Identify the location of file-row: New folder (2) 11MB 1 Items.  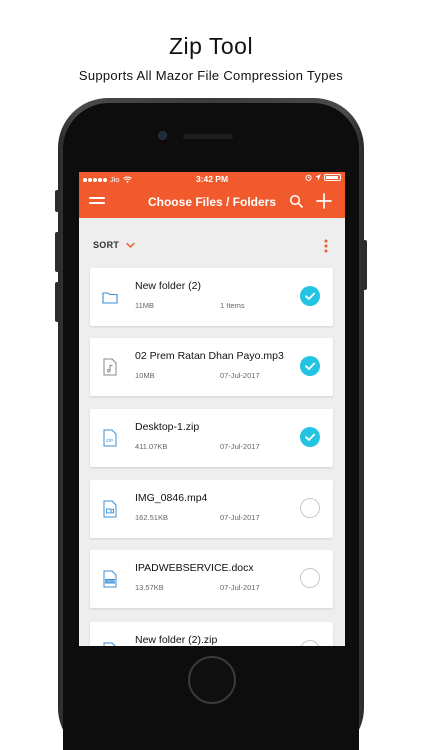
(211, 297).